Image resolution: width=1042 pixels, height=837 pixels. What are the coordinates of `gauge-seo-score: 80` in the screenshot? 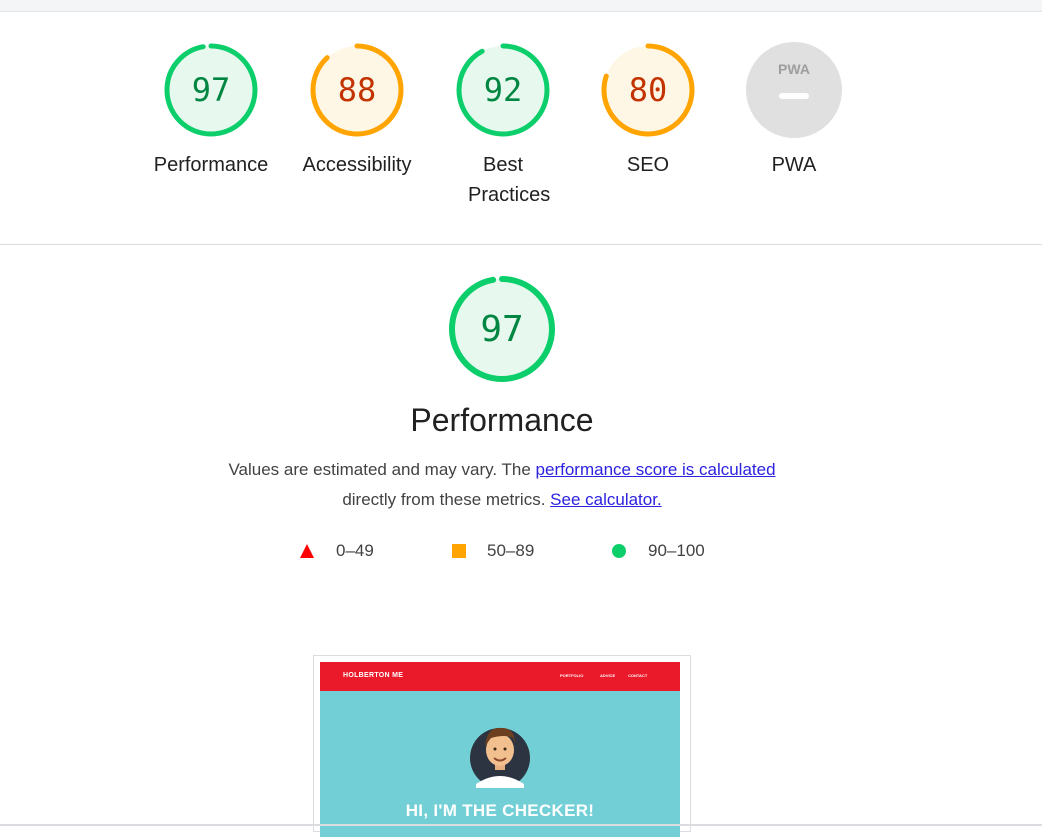 It's located at (648, 90).